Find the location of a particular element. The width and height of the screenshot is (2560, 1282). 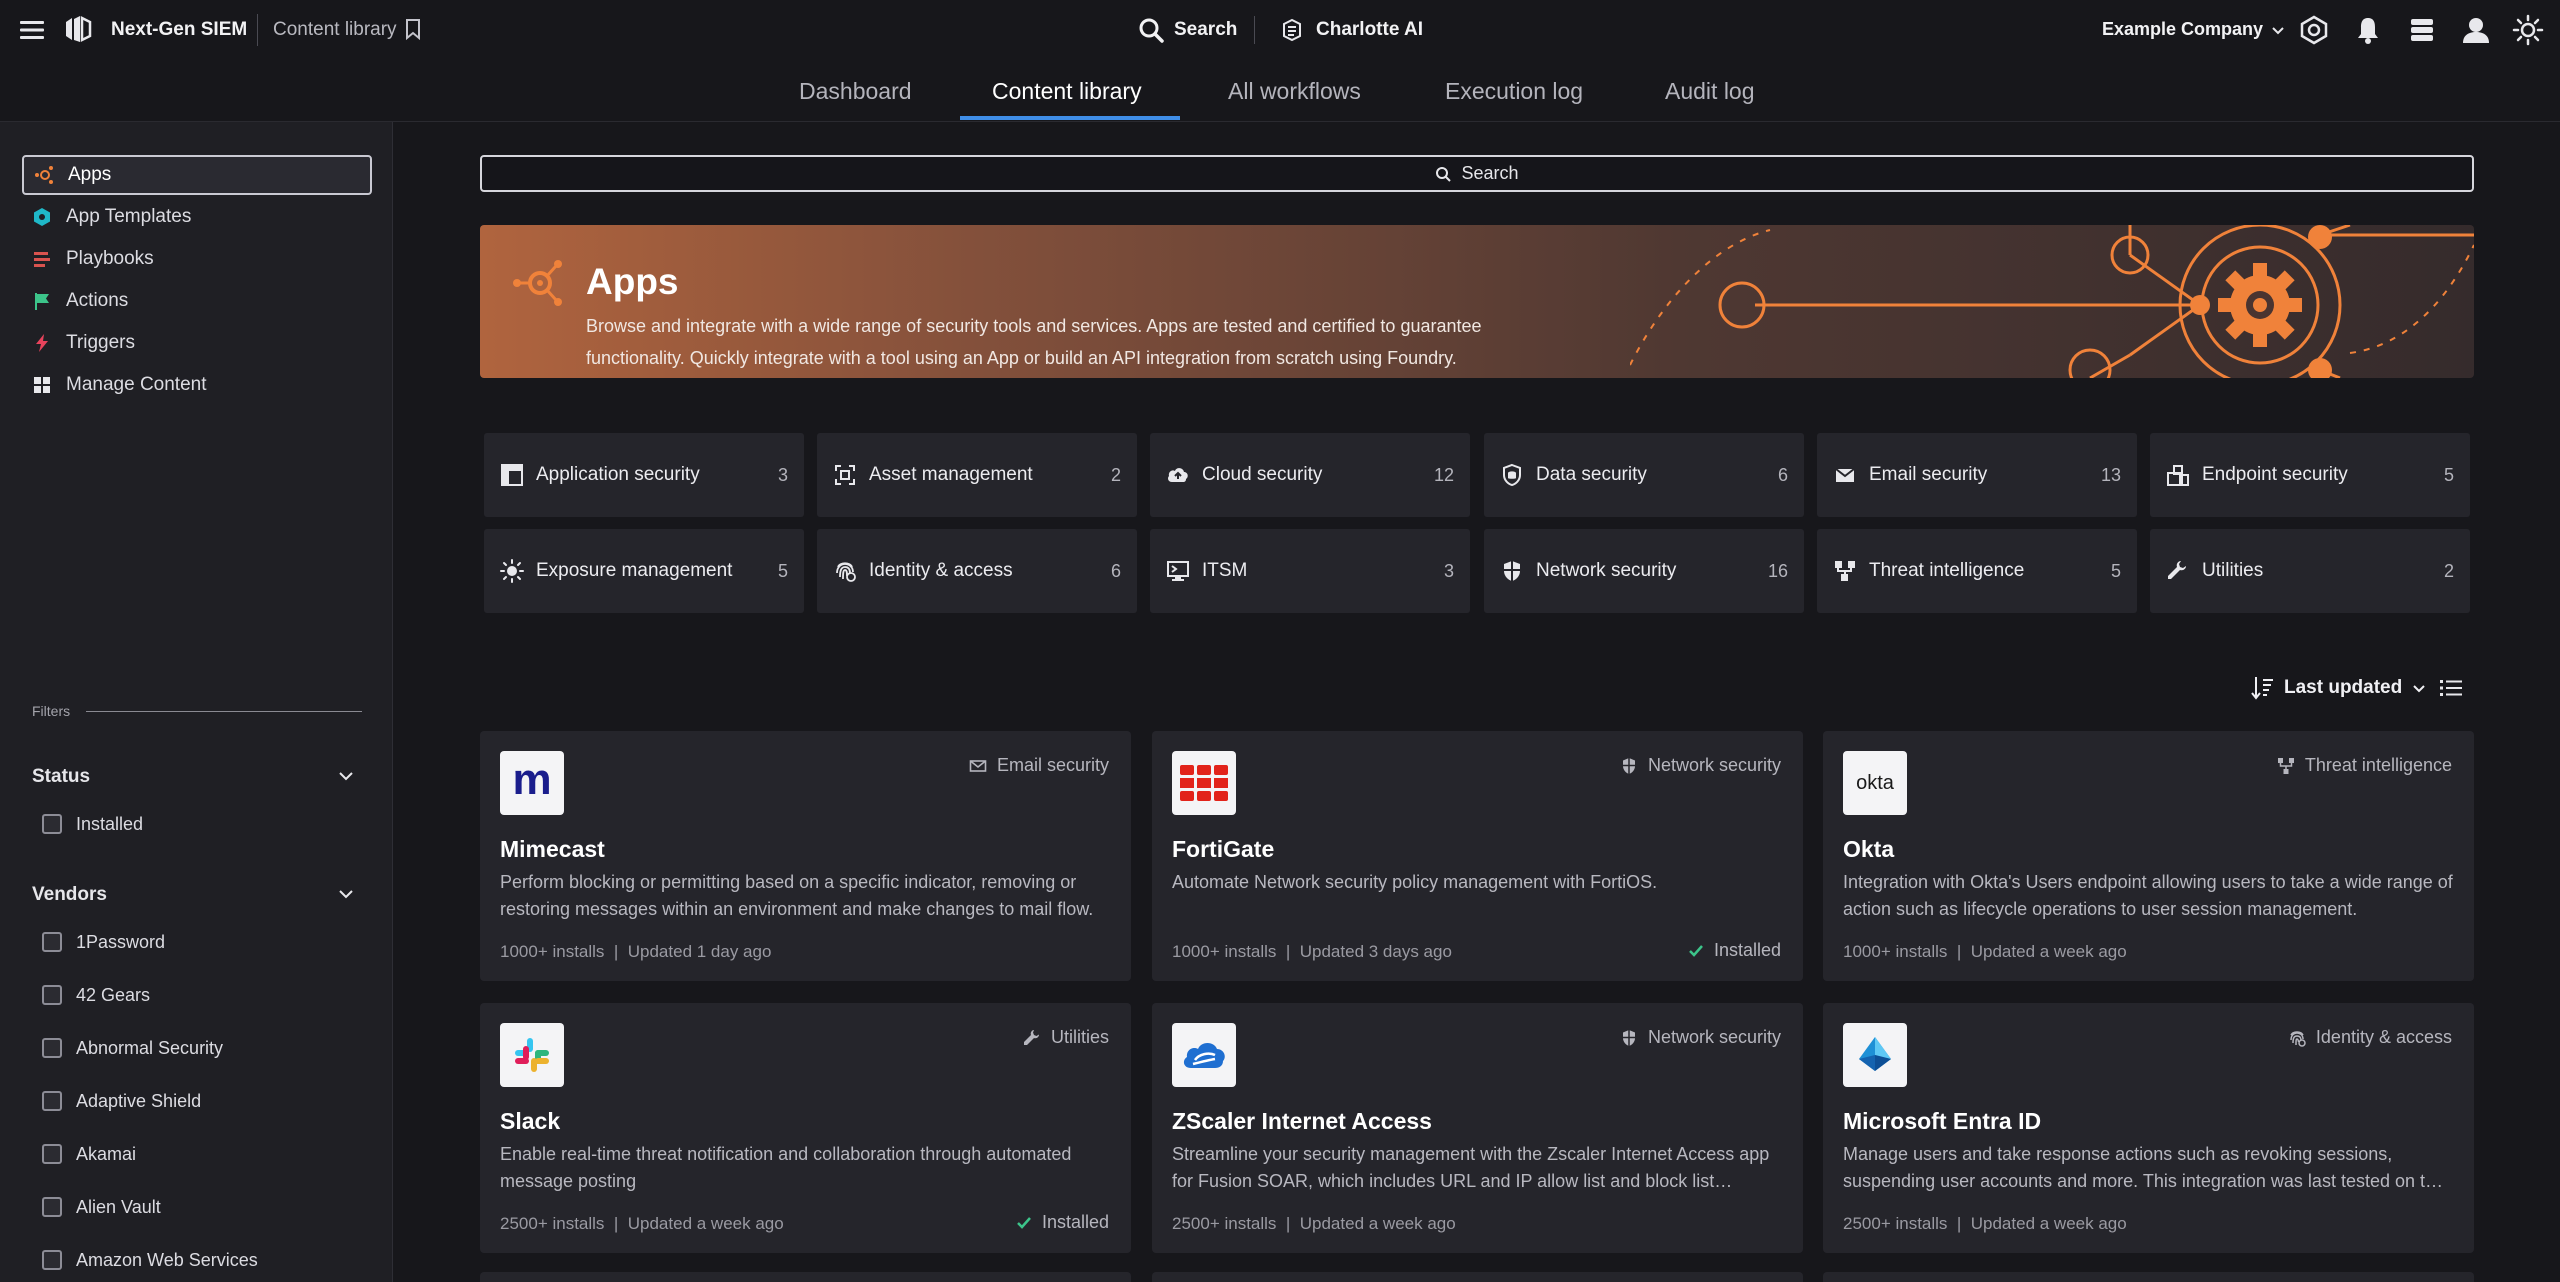

tab-audit-log: Audit log is located at coordinates (1710, 91).